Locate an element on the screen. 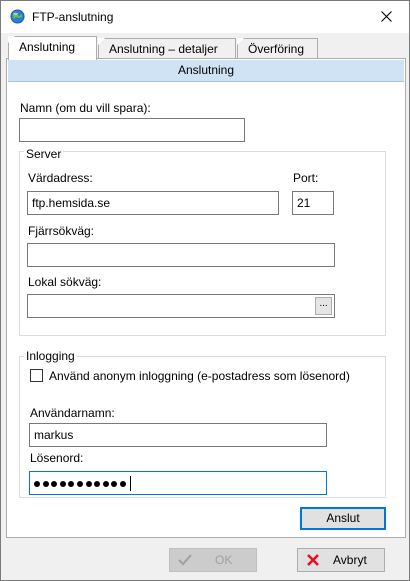 The height and width of the screenshot is (581, 410). host-input: ftp.hemsida.se is located at coordinates (153, 203).